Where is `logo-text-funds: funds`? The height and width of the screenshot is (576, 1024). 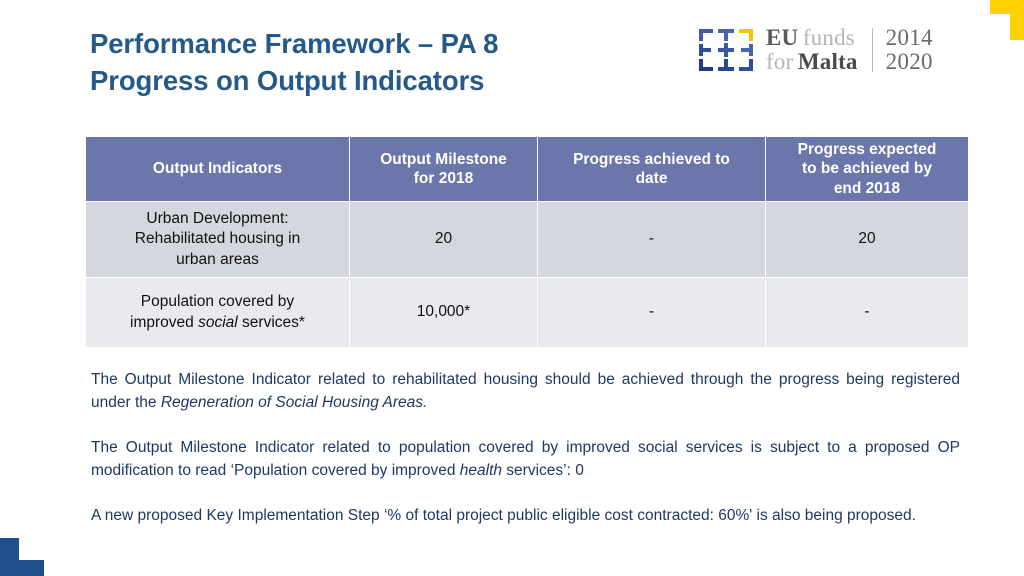
logo-text-funds: funds is located at coordinates (828, 38).